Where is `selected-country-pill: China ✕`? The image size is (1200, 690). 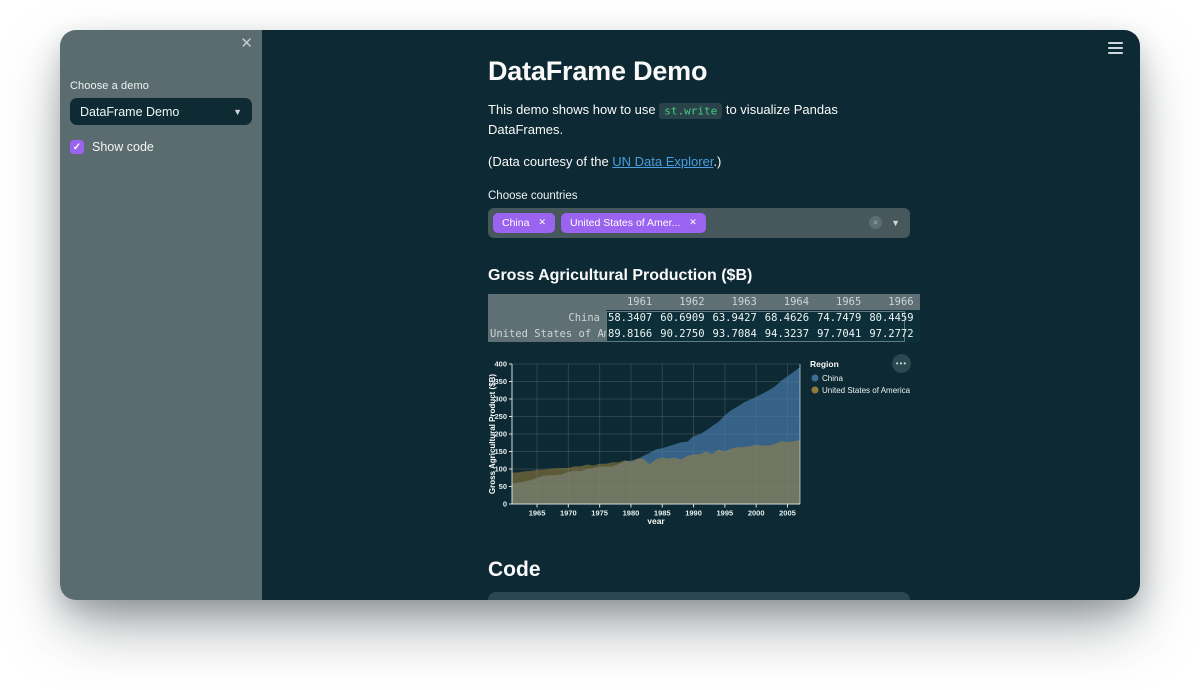 selected-country-pill: China ✕ is located at coordinates (524, 222).